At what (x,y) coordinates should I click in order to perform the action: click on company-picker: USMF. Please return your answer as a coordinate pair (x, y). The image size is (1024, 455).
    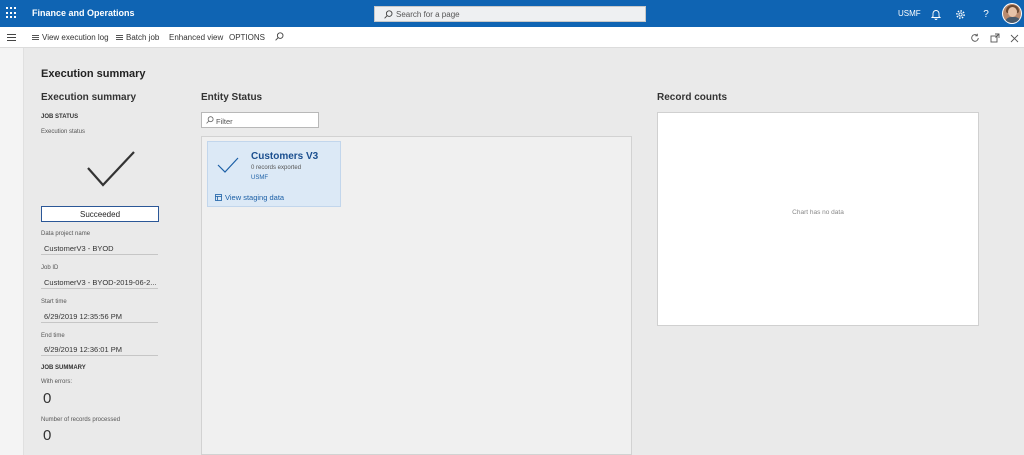
    Looking at the image, I should click on (909, 13).